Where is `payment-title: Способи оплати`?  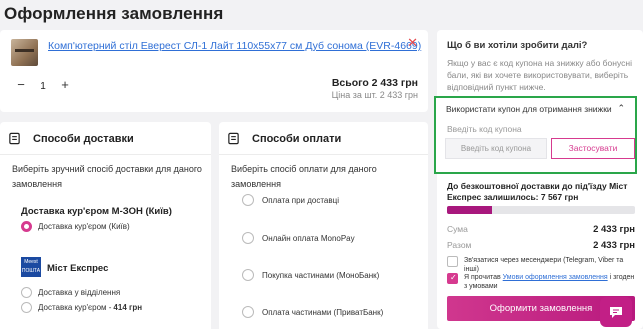 payment-title: Способи оплати is located at coordinates (297, 138).